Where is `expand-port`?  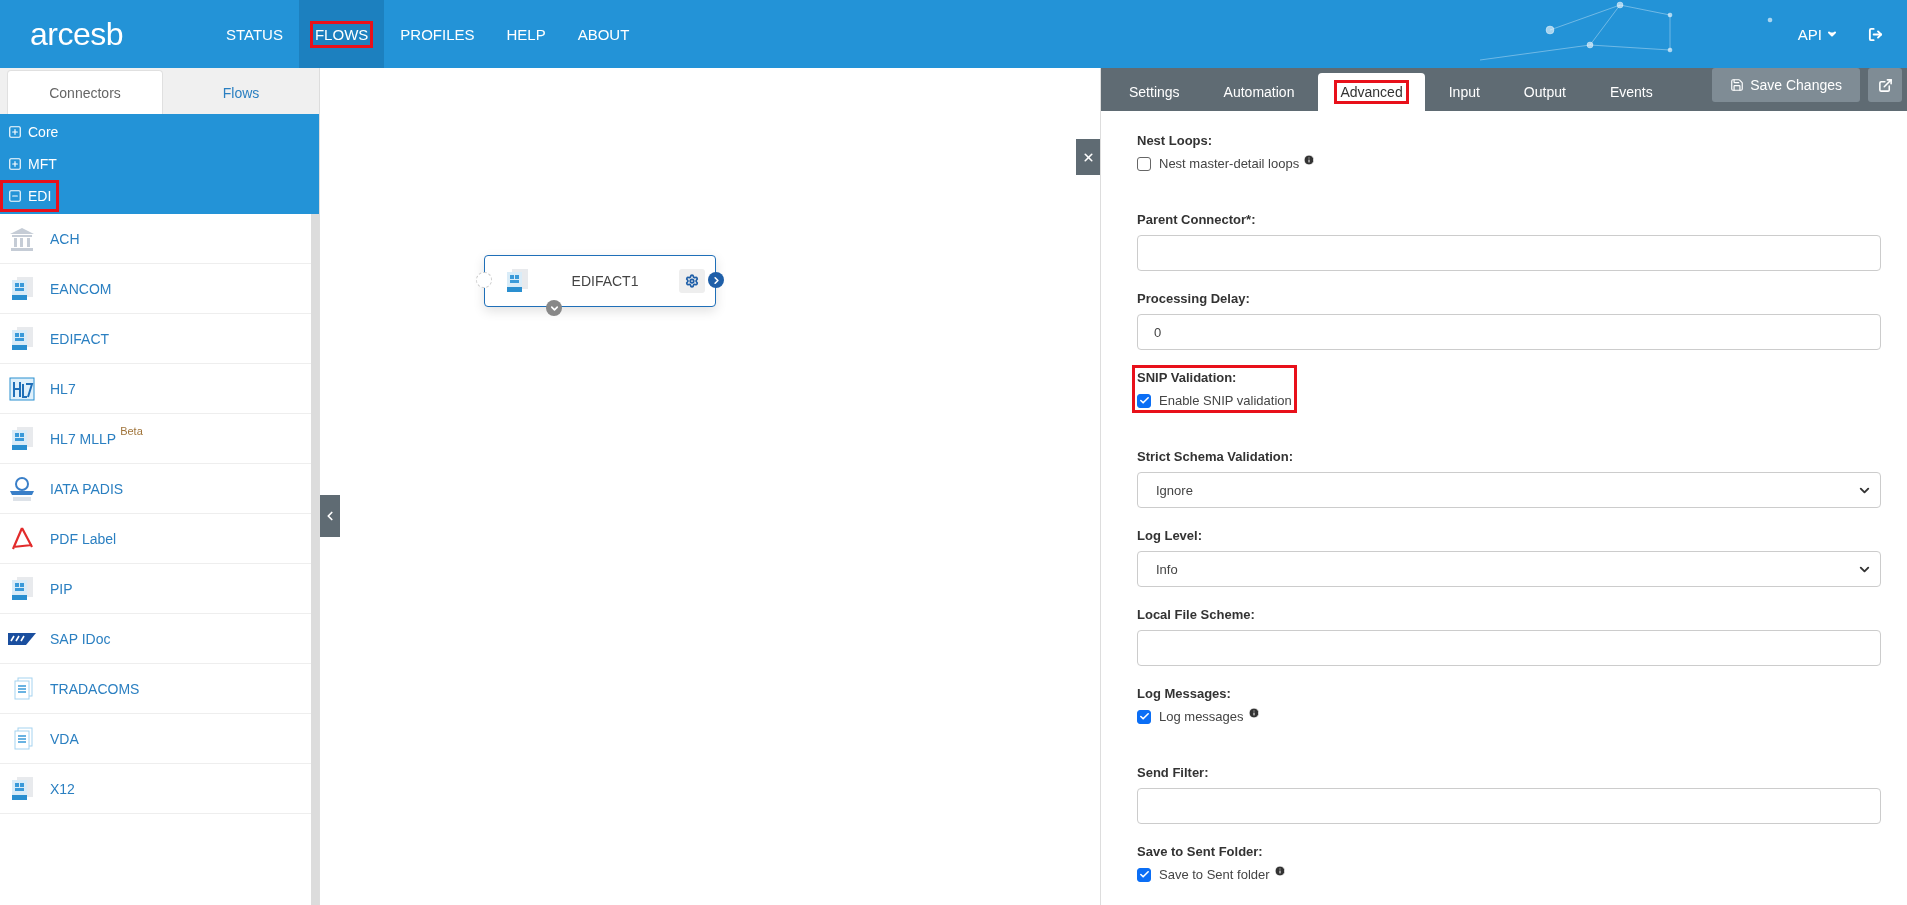
expand-port is located at coordinates (554, 308).